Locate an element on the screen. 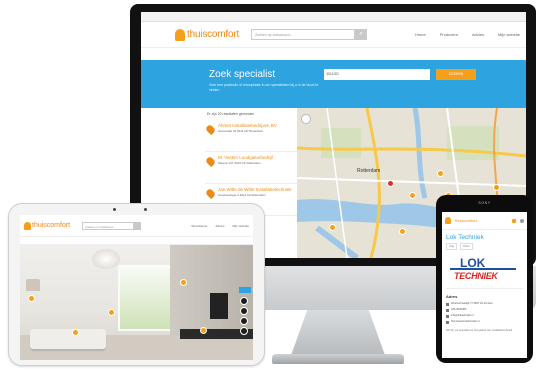  tablet-nav-advies: Advies is located at coordinates (219, 226).